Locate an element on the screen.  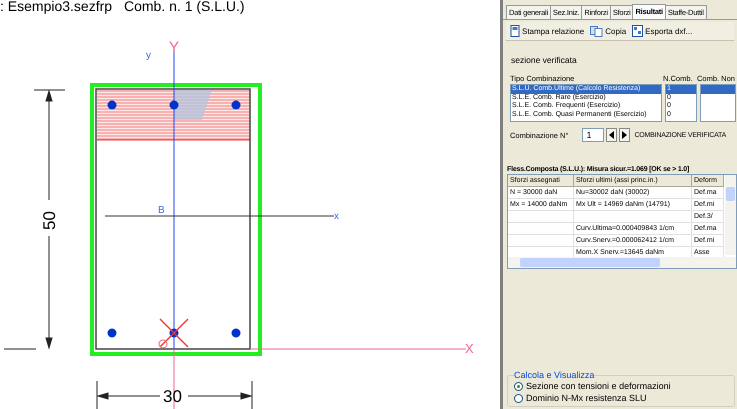
vertical-scrollbar is located at coordinates (730, 215).